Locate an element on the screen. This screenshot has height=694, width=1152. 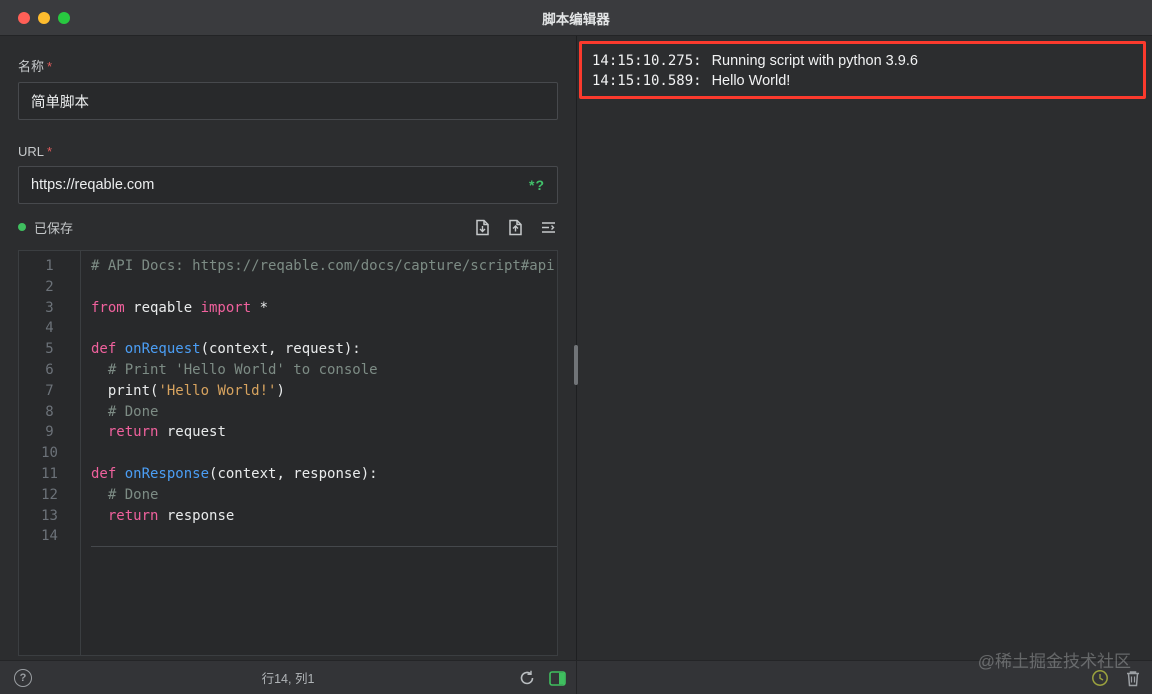
log-message: Hello World! is located at coordinates (751, 81).